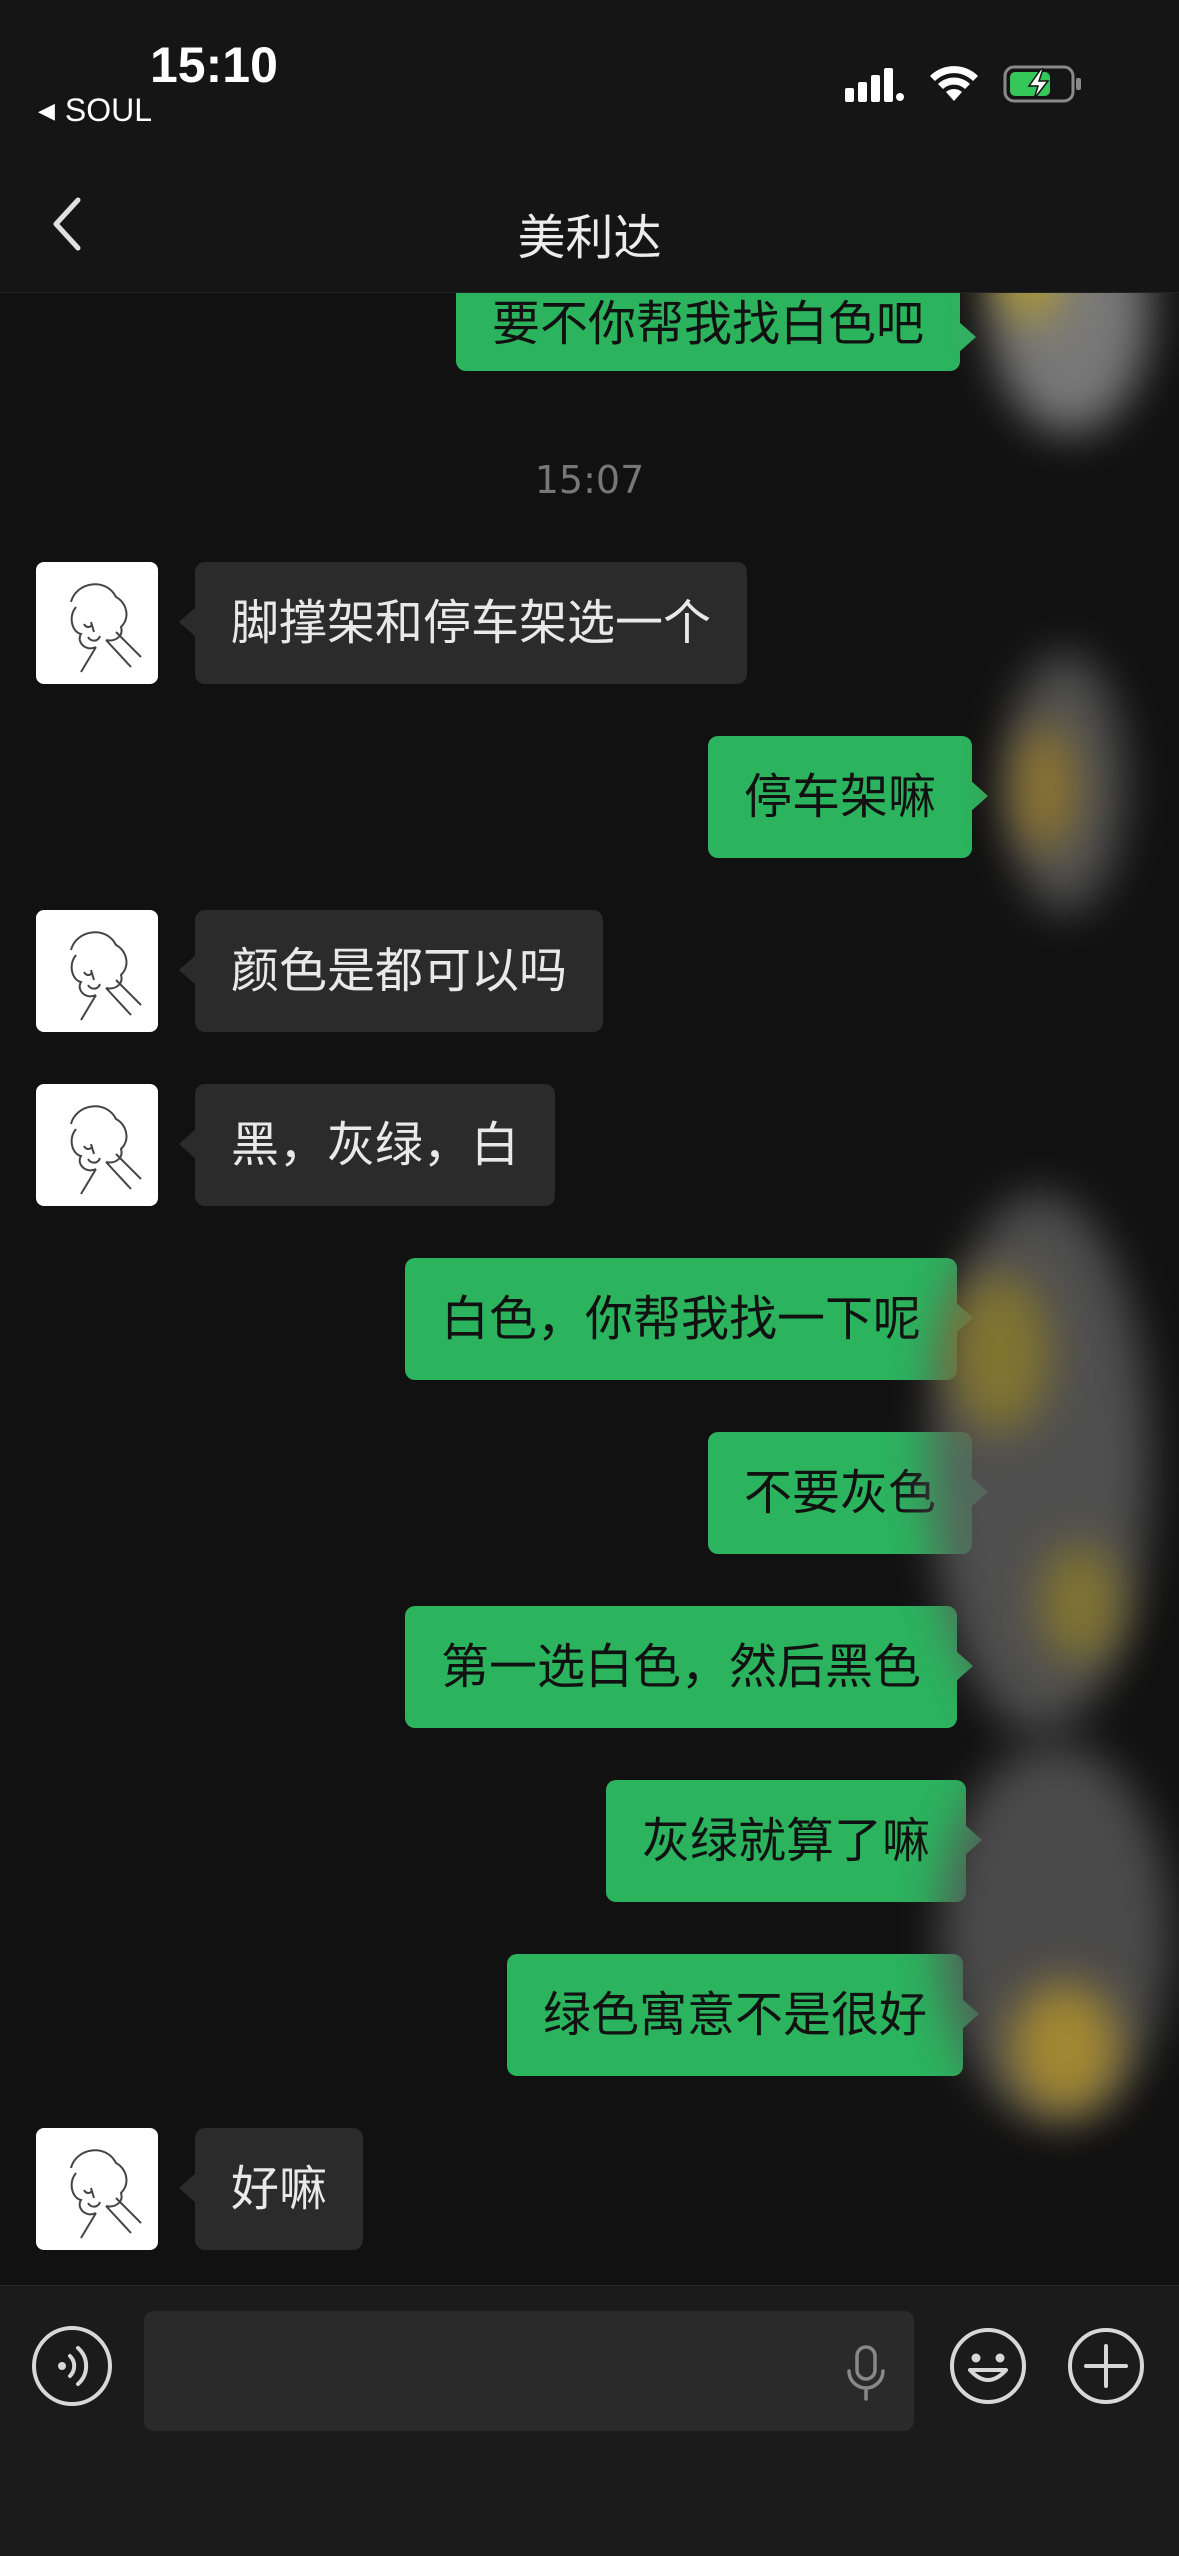 The image size is (1179, 2556). I want to click on cellular-signal-icon, so click(874, 85).